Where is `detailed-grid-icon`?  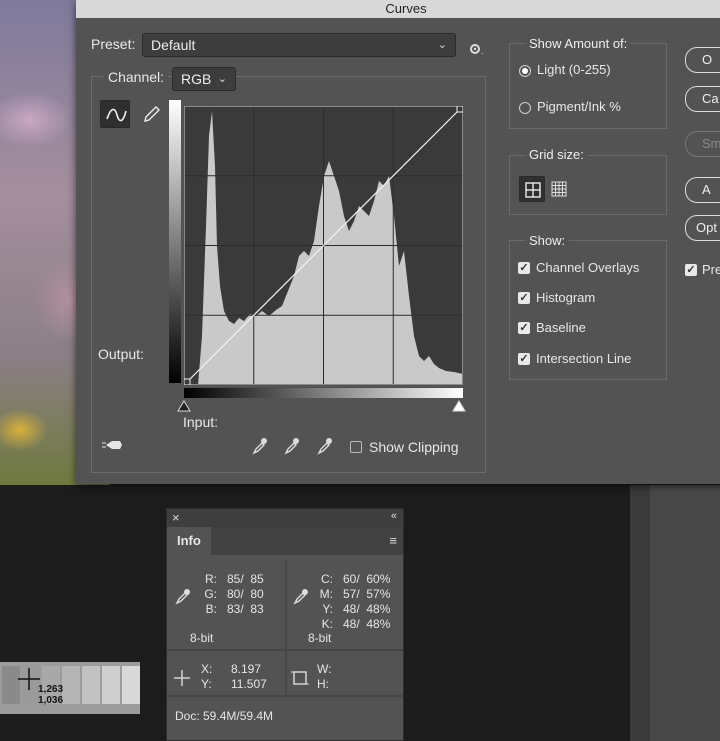 detailed-grid-icon is located at coordinates (559, 189).